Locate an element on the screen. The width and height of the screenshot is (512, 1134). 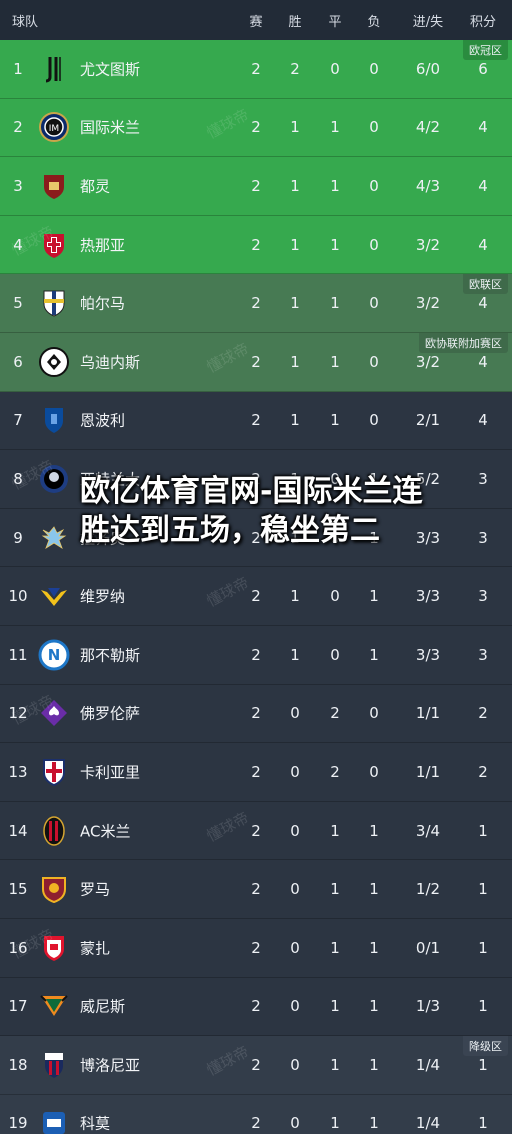
lost: 0 is located at coordinates (374, 361).